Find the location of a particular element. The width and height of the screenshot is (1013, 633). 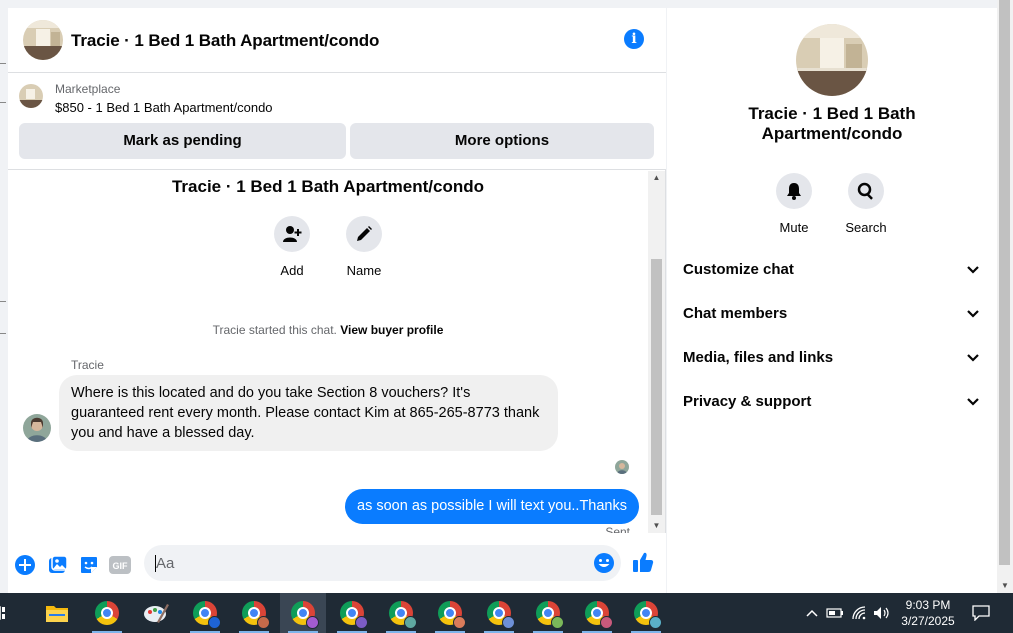

mute-label: Mute is located at coordinates (794, 227).